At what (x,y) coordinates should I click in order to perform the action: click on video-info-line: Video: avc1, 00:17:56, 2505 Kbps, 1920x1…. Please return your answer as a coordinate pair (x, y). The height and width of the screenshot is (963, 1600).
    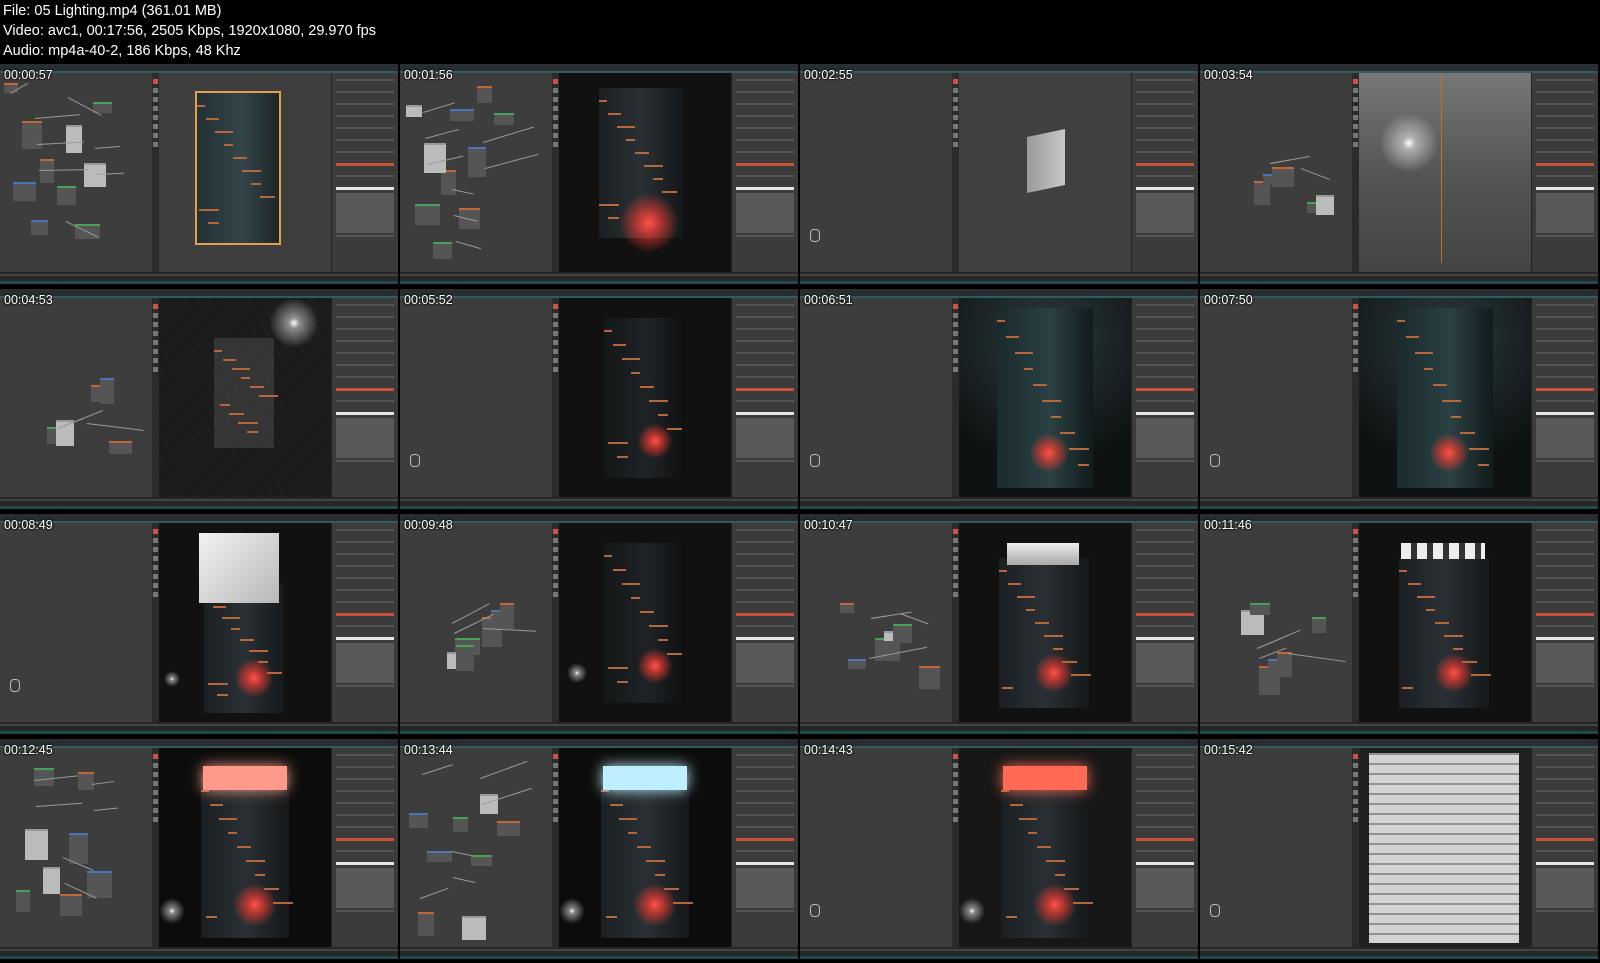
    Looking at the image, I should click on (189, 31).